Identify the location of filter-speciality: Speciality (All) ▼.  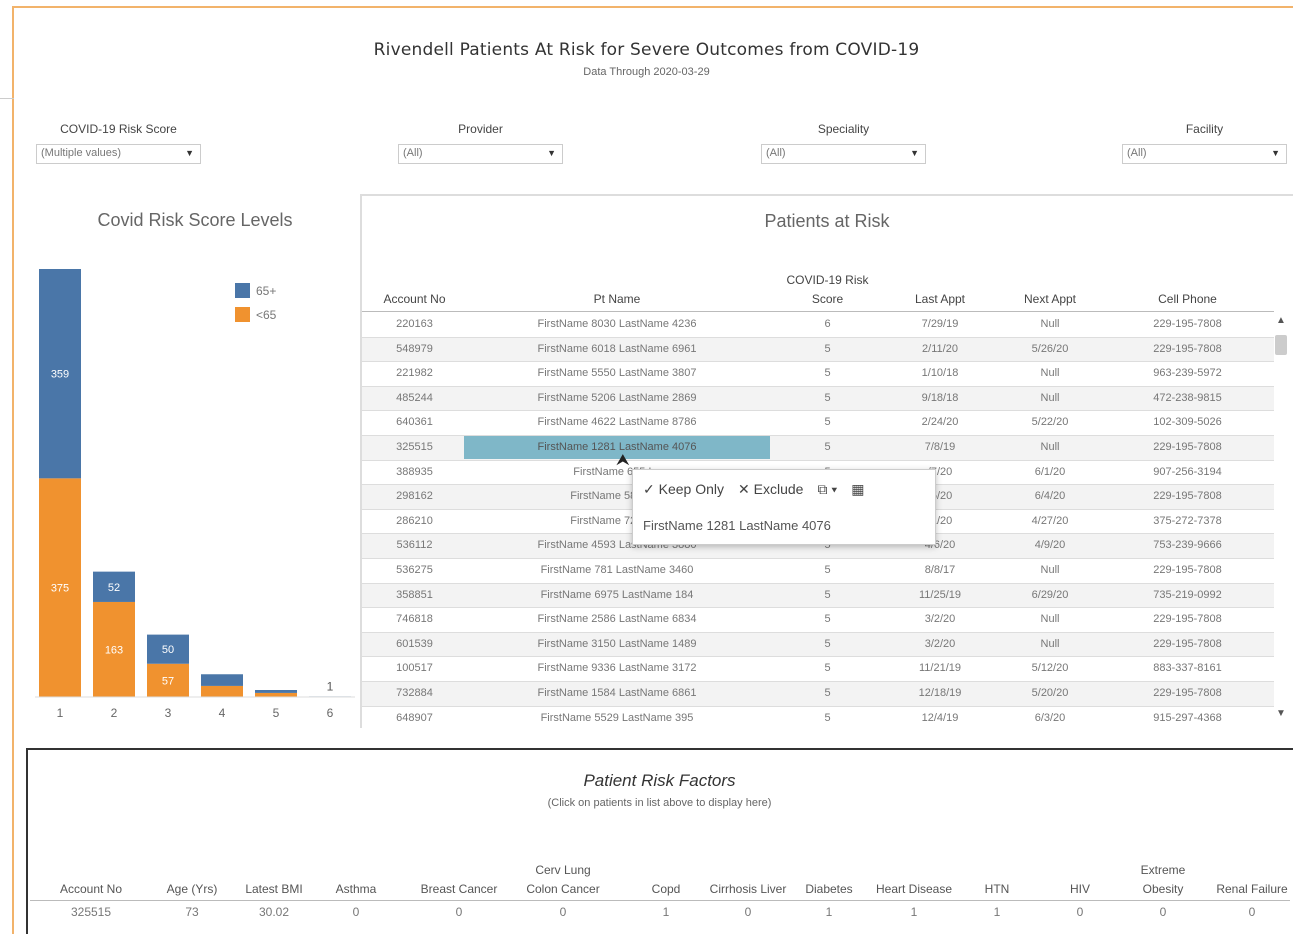
(843, 143).